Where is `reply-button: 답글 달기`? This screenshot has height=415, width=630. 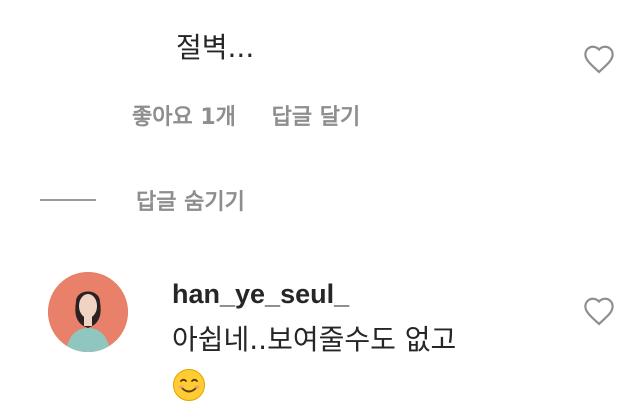 reply-button: 답글 달기 is located at coordinates (316, 117).